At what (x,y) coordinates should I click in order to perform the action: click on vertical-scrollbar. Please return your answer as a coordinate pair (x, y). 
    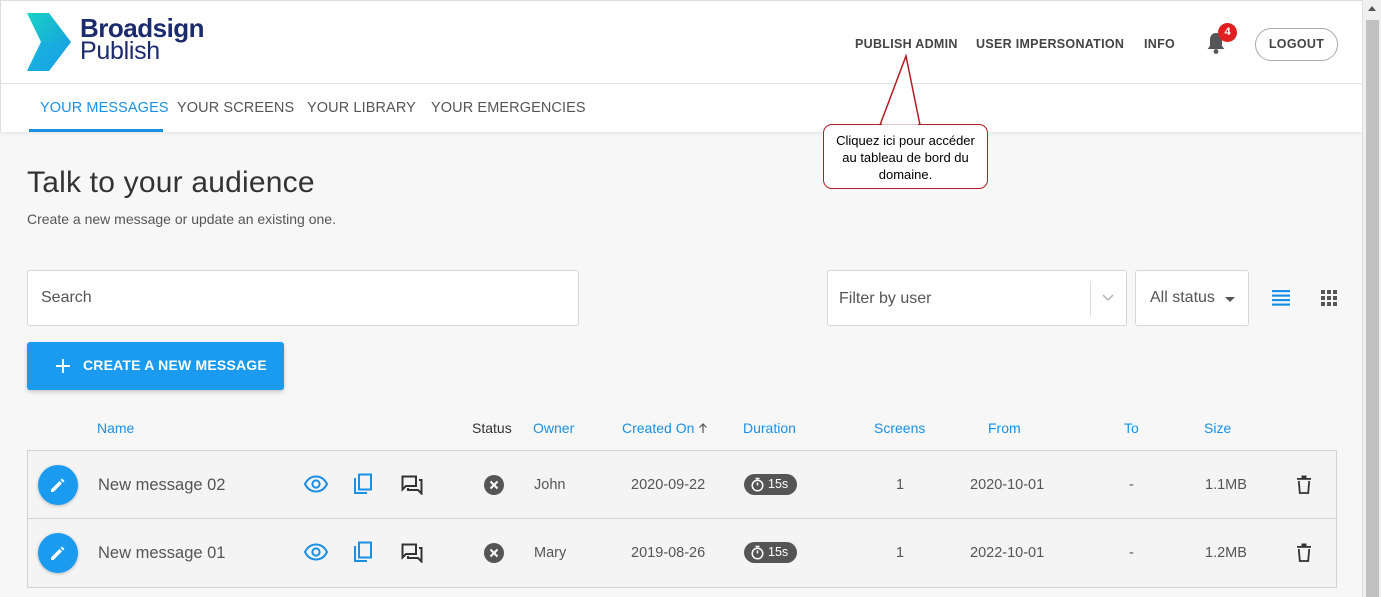
    Looking at the image, I should click on (1371, 298).